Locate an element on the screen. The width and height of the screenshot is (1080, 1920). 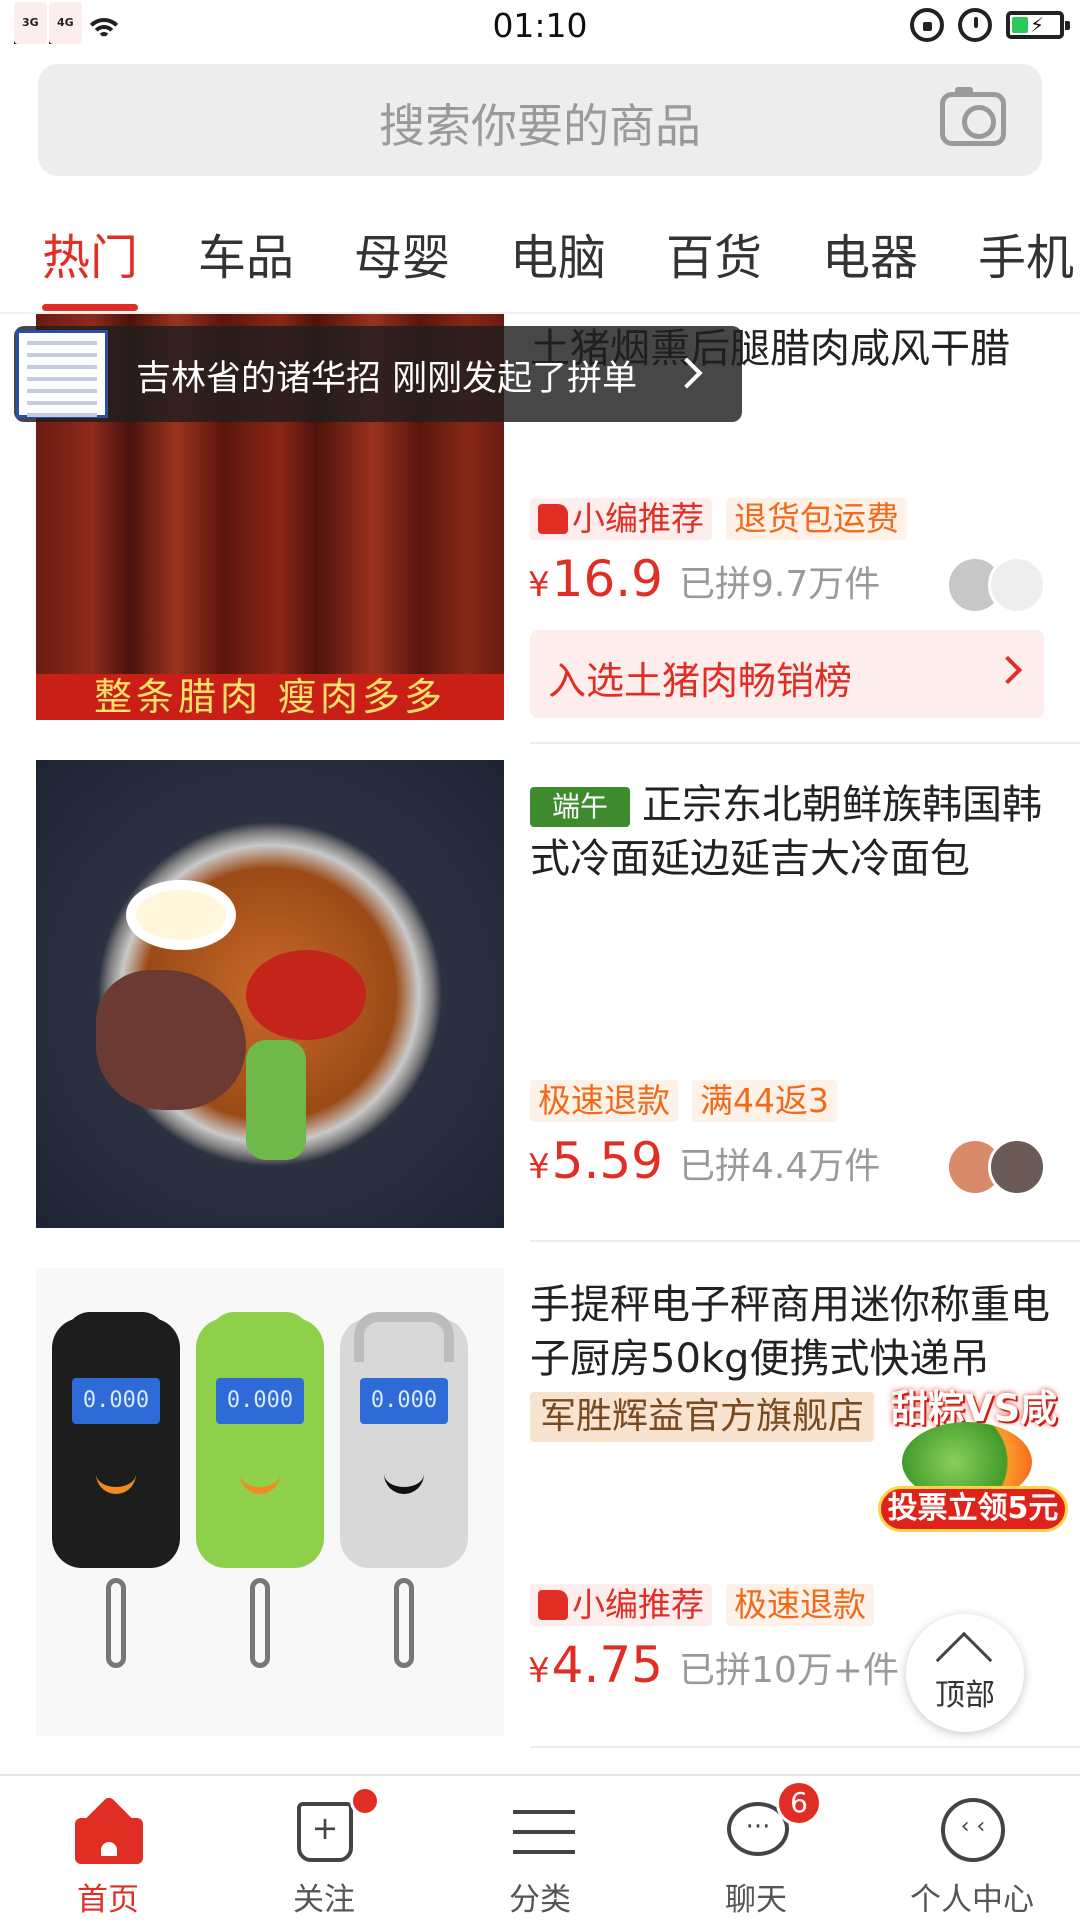
group-buy-toast: 吉林省的诸华招 刚刚发起了拼单 is located at coordinates (378, 374).